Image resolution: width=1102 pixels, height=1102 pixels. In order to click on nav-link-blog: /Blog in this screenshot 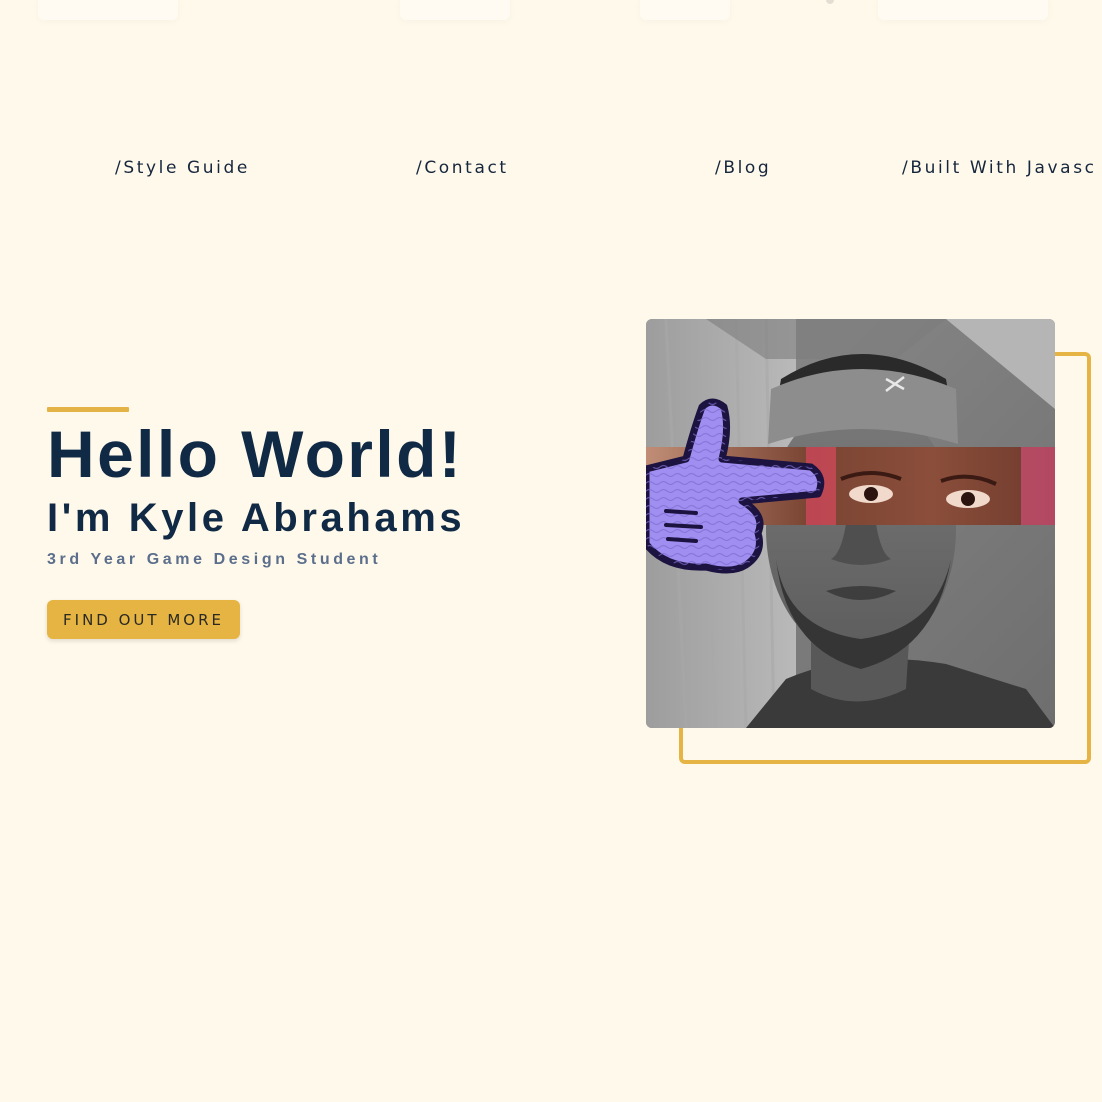, I will do `click(743, 168)`.